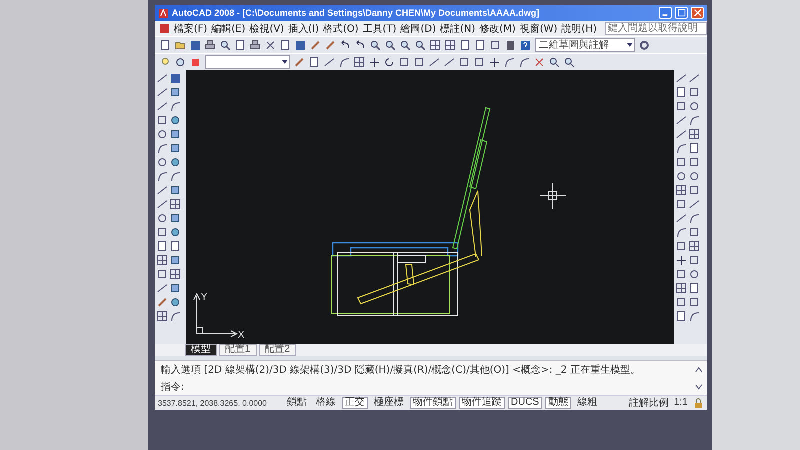 The height and width of the screenshot is (450, 800). What do you see at coordinates (681, 403) in the screenshot?
I see `annotation-scale-dropdown: 1:1` at bounding box center [681, 403].